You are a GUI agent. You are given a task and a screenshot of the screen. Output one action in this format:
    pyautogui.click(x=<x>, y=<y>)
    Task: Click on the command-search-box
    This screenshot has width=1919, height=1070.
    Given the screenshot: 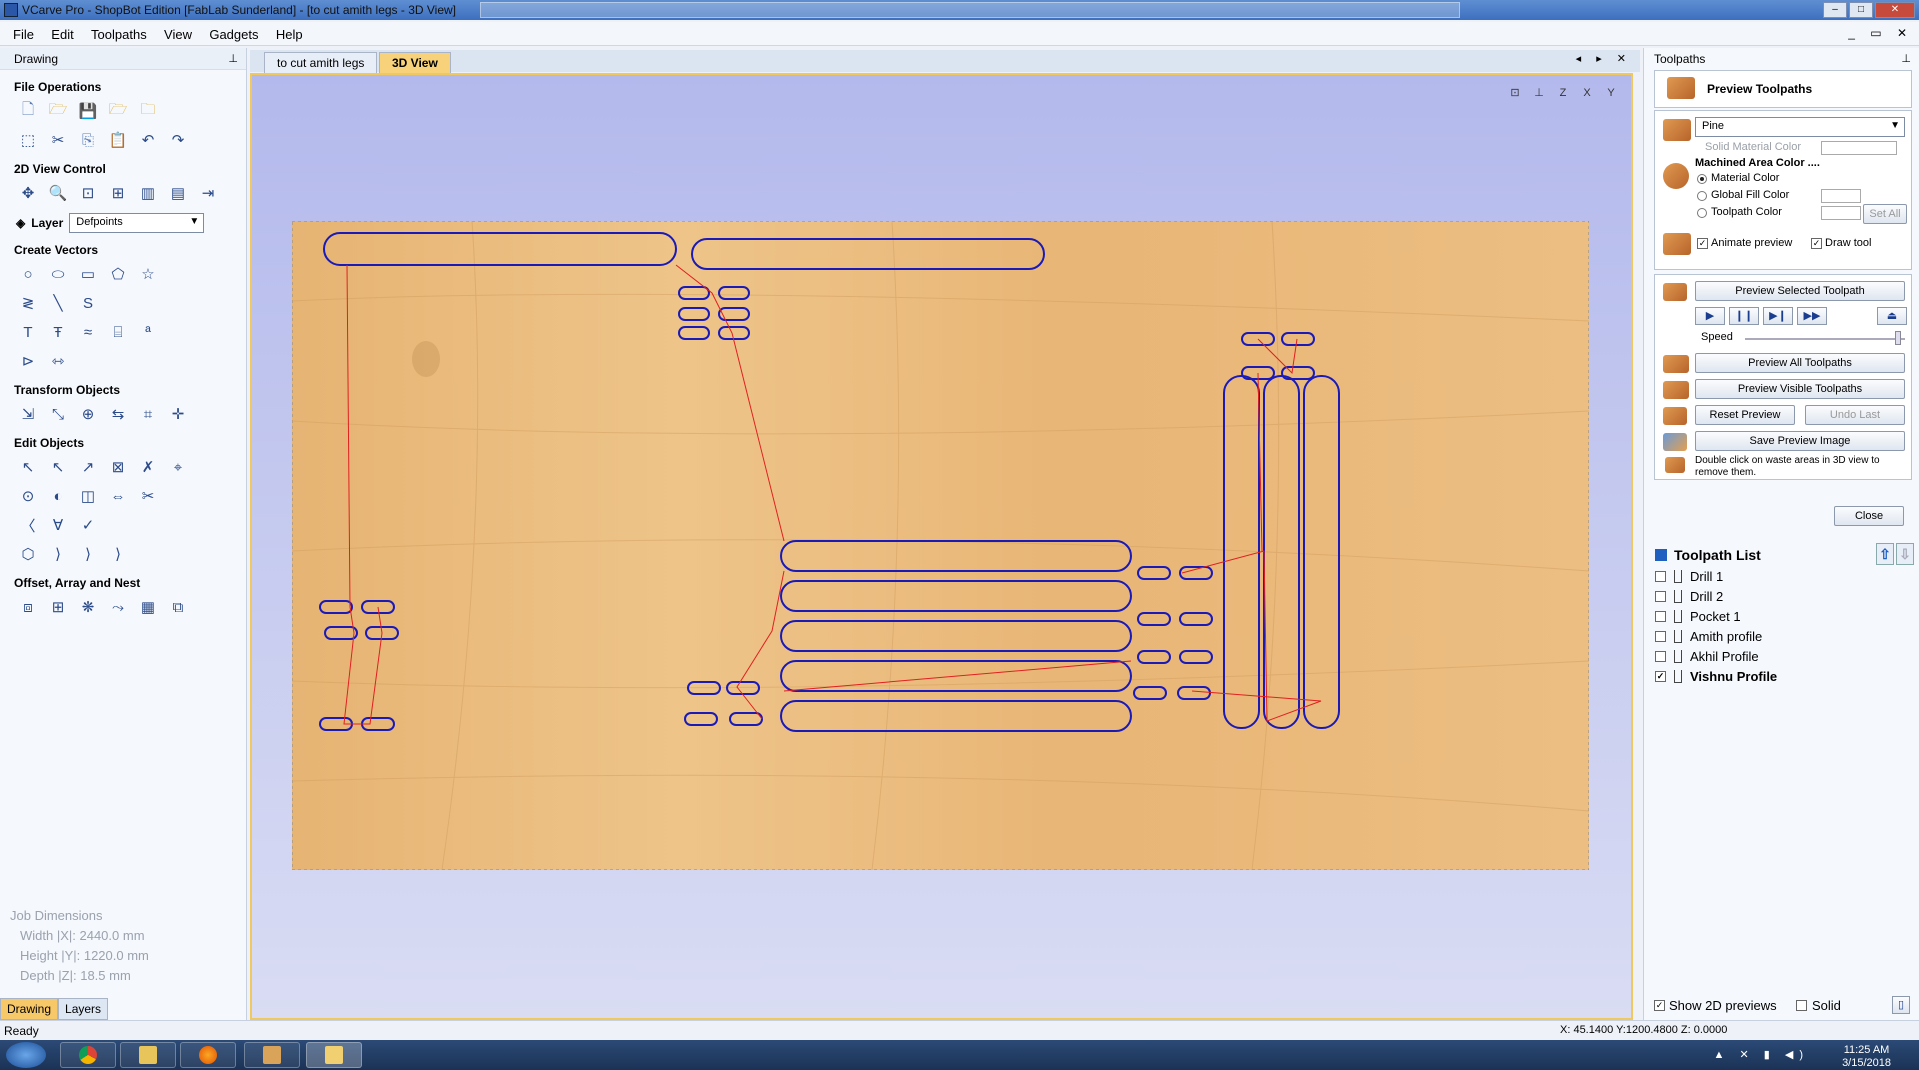 What is the action you would take?
    pyautogui.click(x=970, y=10)
    